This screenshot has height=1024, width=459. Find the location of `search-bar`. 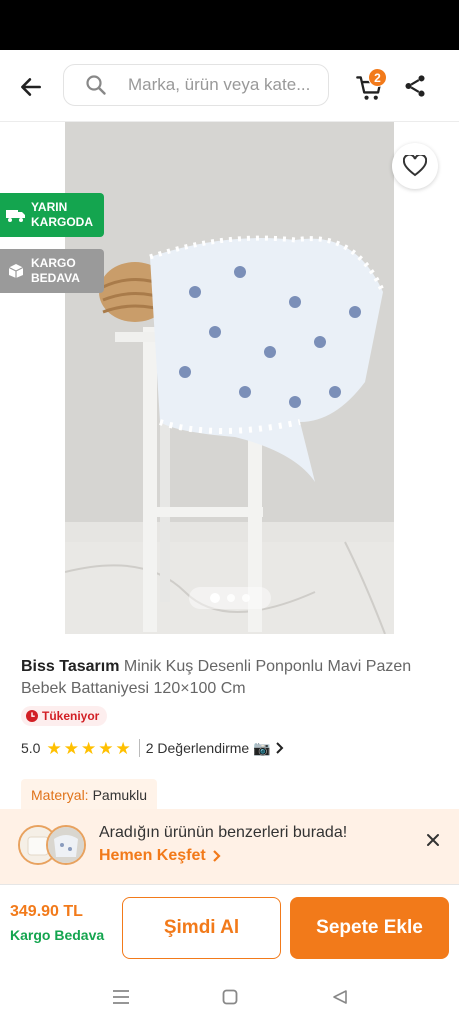

search-bar is located at coordinates (196, 85).